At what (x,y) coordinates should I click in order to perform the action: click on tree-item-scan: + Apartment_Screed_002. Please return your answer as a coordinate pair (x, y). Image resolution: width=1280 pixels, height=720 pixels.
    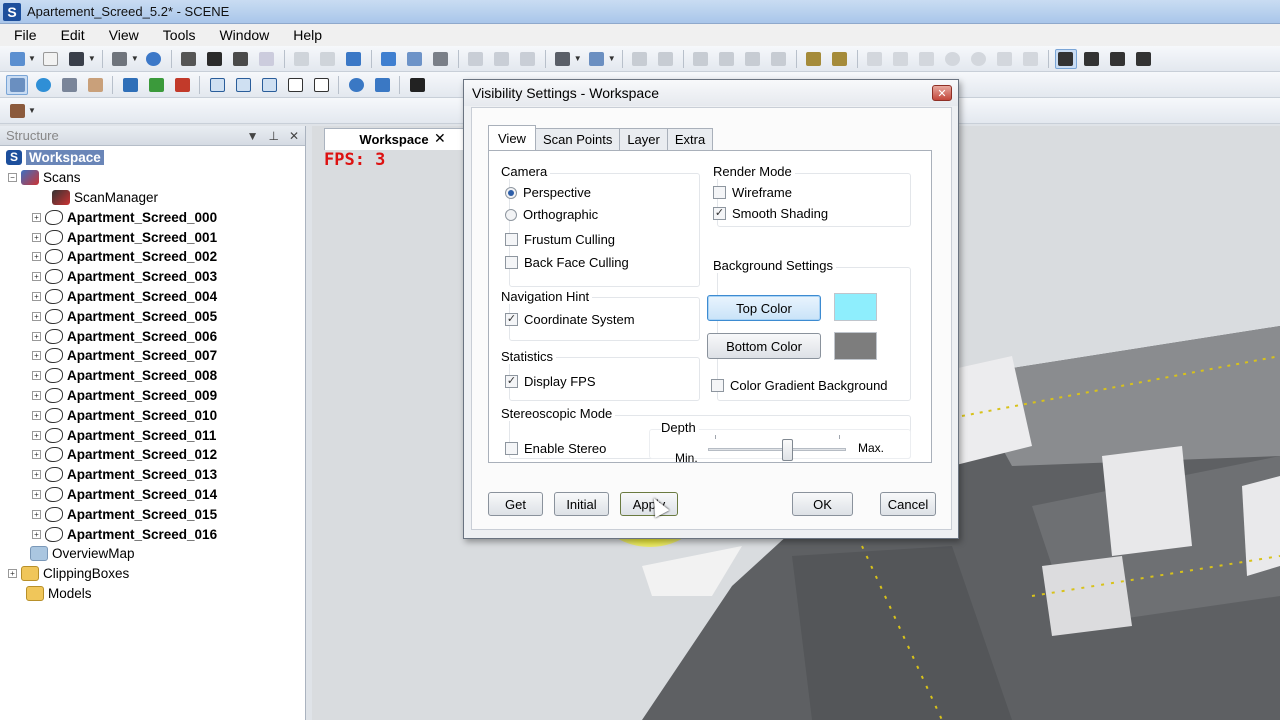
    Looking at the image, I should click on (152, 257).